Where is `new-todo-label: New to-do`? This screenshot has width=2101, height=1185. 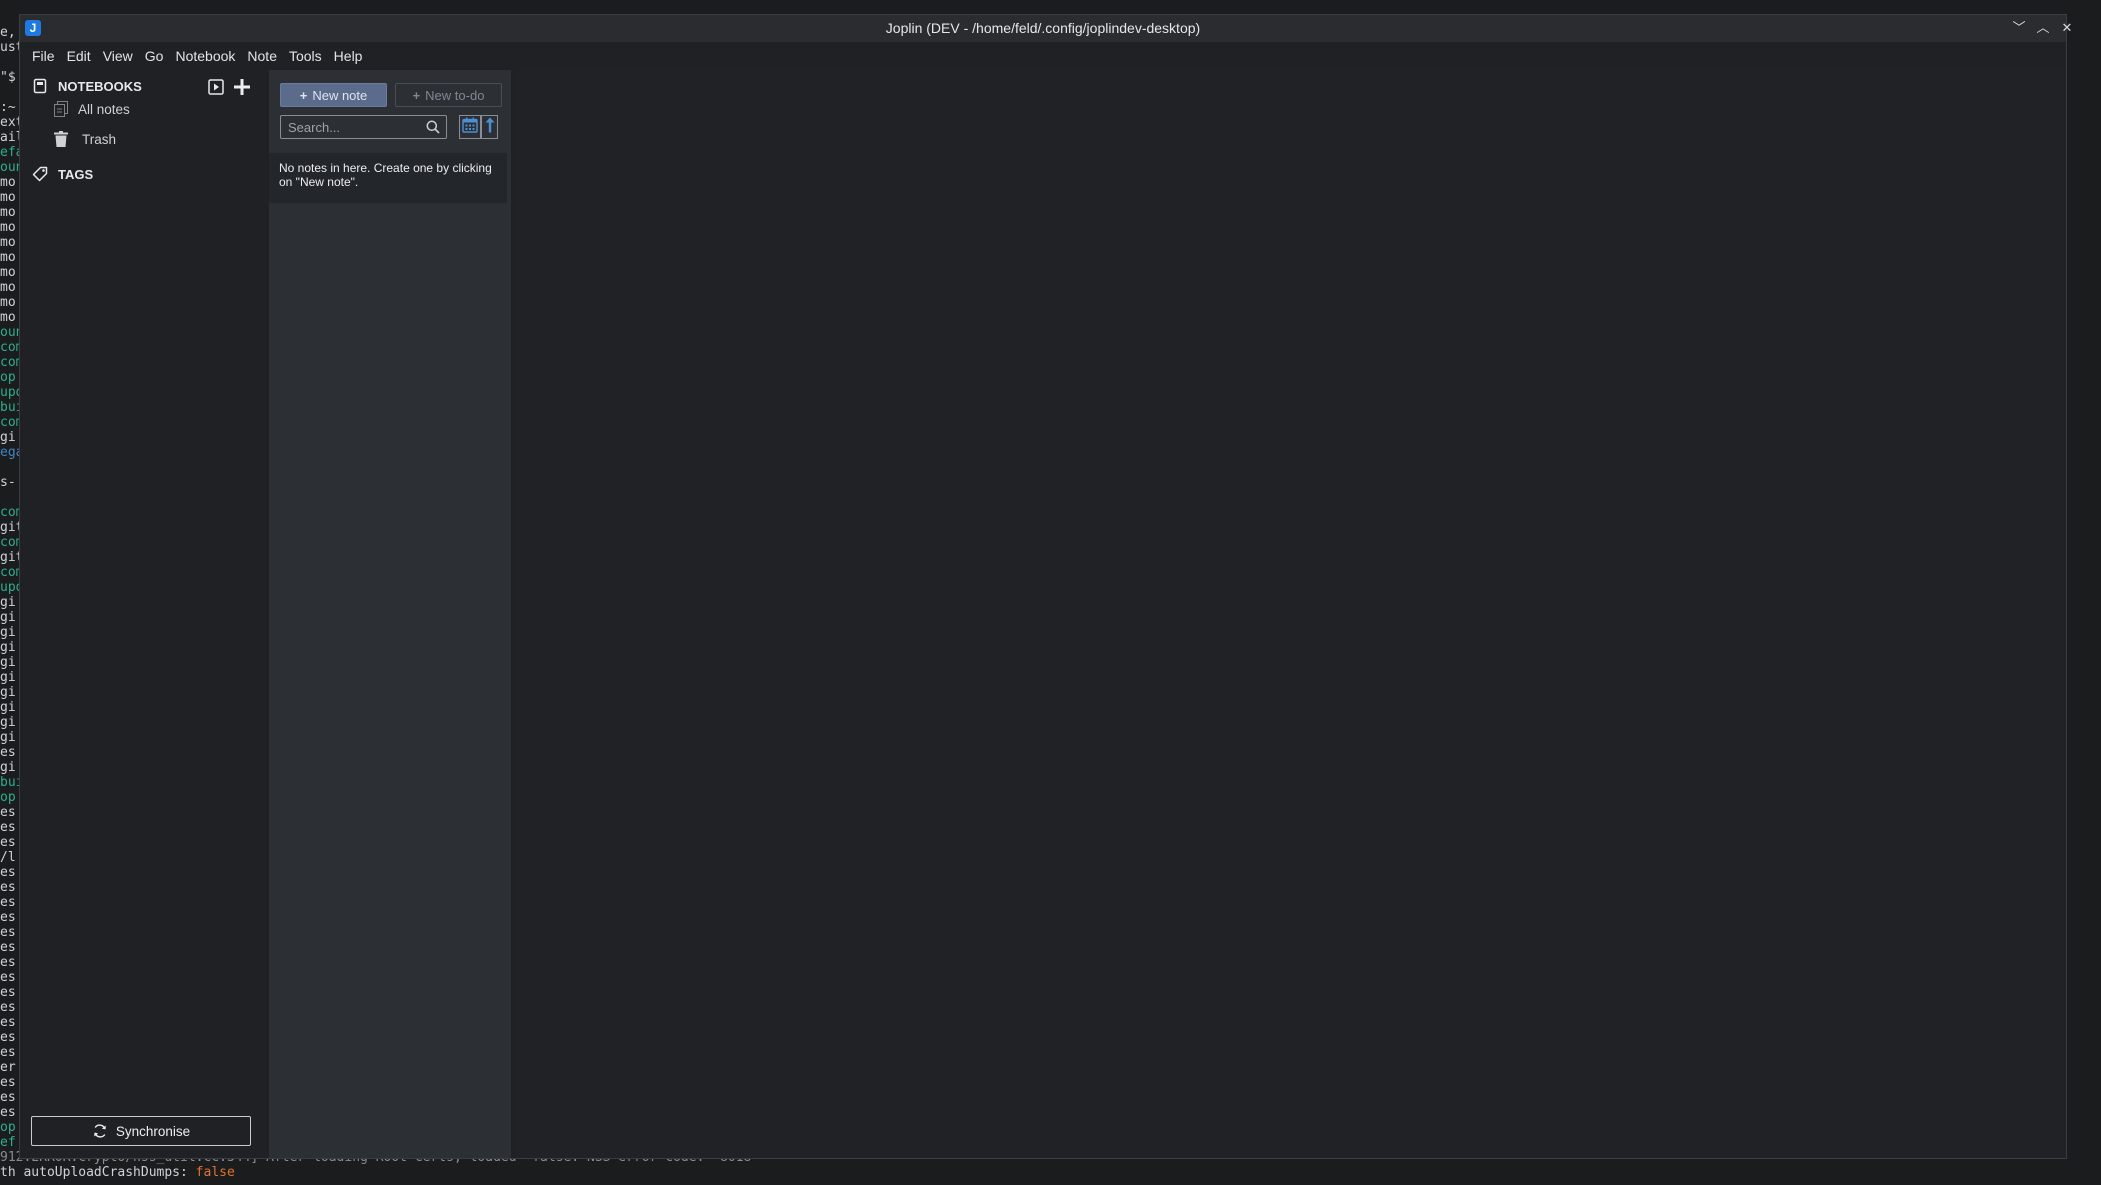
new-todo-label: New to-do is located at coordinates (455, 95).